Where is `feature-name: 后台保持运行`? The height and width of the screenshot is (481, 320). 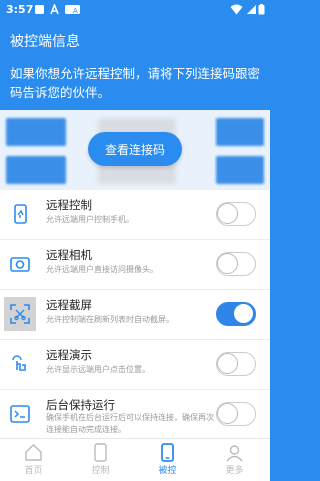
feature-name: 后台保持运行 is located at coordinates (80, 405).